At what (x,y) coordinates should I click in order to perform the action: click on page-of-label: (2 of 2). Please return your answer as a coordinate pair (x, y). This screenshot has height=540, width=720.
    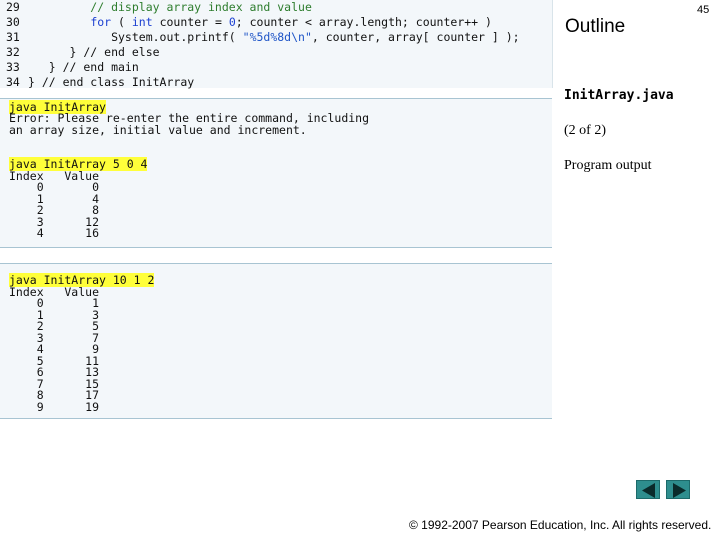
    Looking at the image, I should click on (585, 130).